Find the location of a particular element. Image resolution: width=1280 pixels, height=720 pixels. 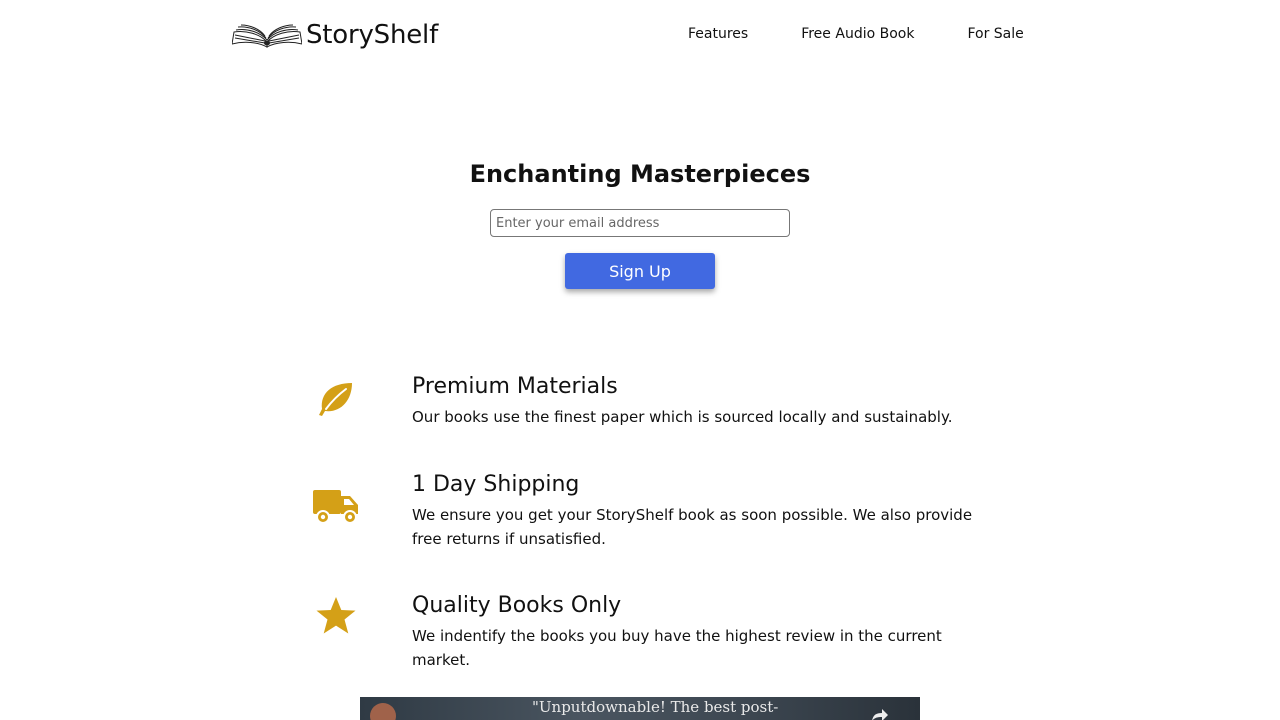

star-icon is located at coordinates (336, 616).